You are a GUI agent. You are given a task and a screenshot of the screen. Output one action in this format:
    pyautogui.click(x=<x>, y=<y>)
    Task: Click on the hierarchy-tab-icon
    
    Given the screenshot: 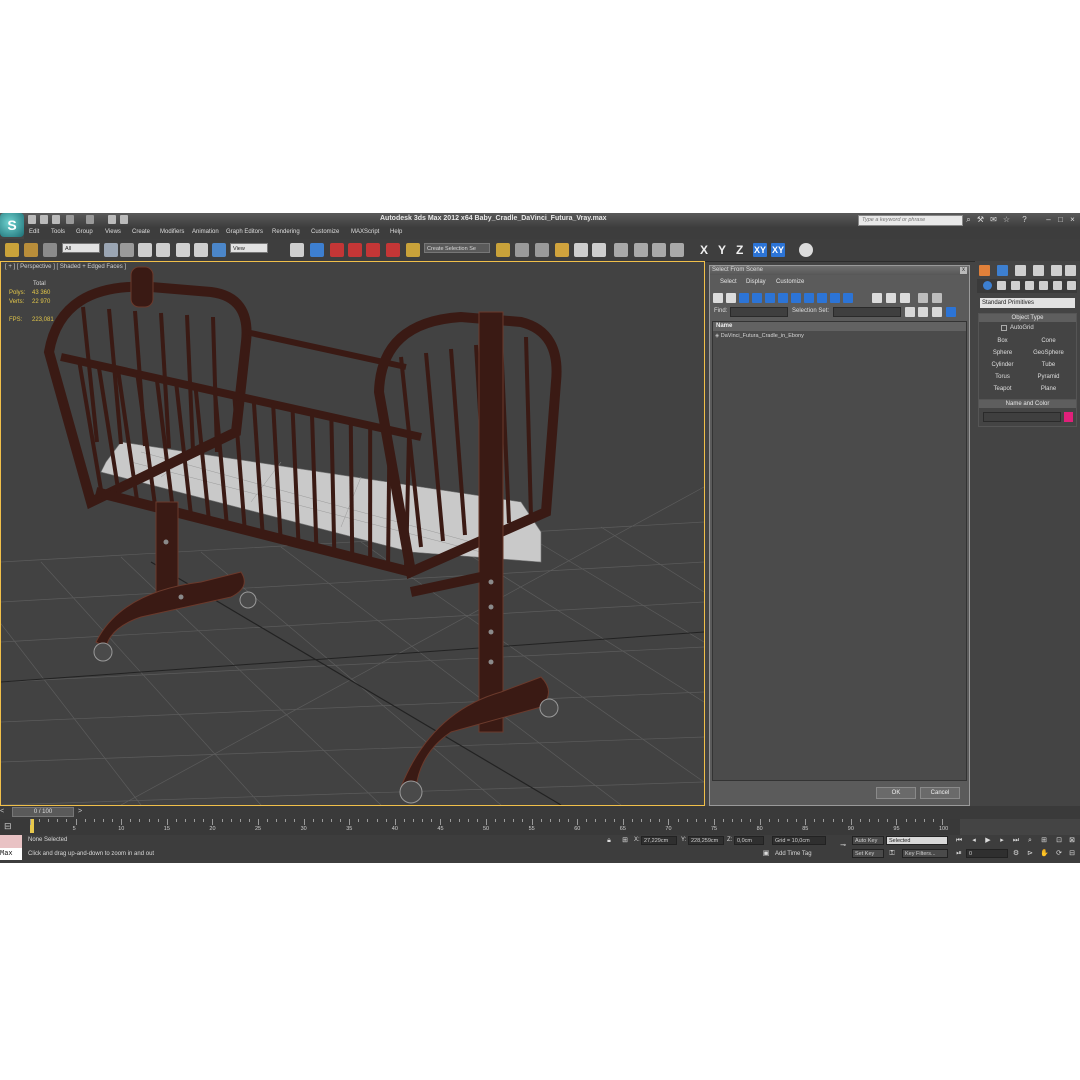 What is the action you would take?
    pyautogui.click(x=1020, y=270)
    